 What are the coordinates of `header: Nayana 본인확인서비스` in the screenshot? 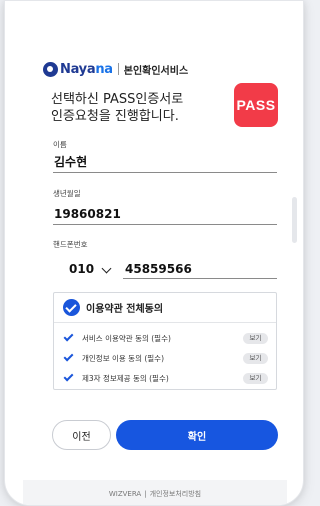 It's located at (115, 69).